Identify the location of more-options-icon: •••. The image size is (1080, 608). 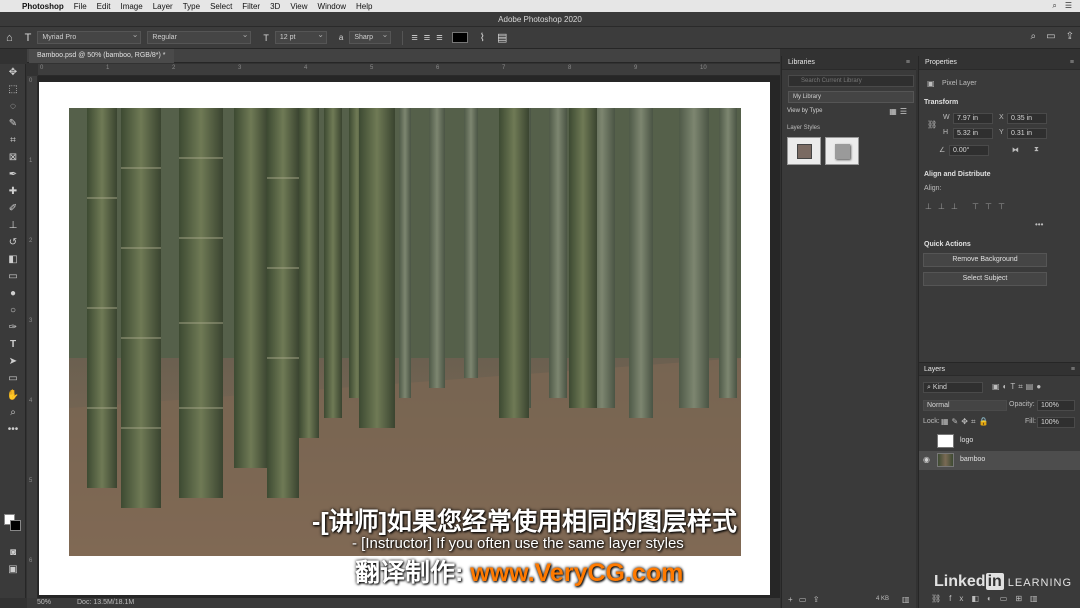
(1039, 224).